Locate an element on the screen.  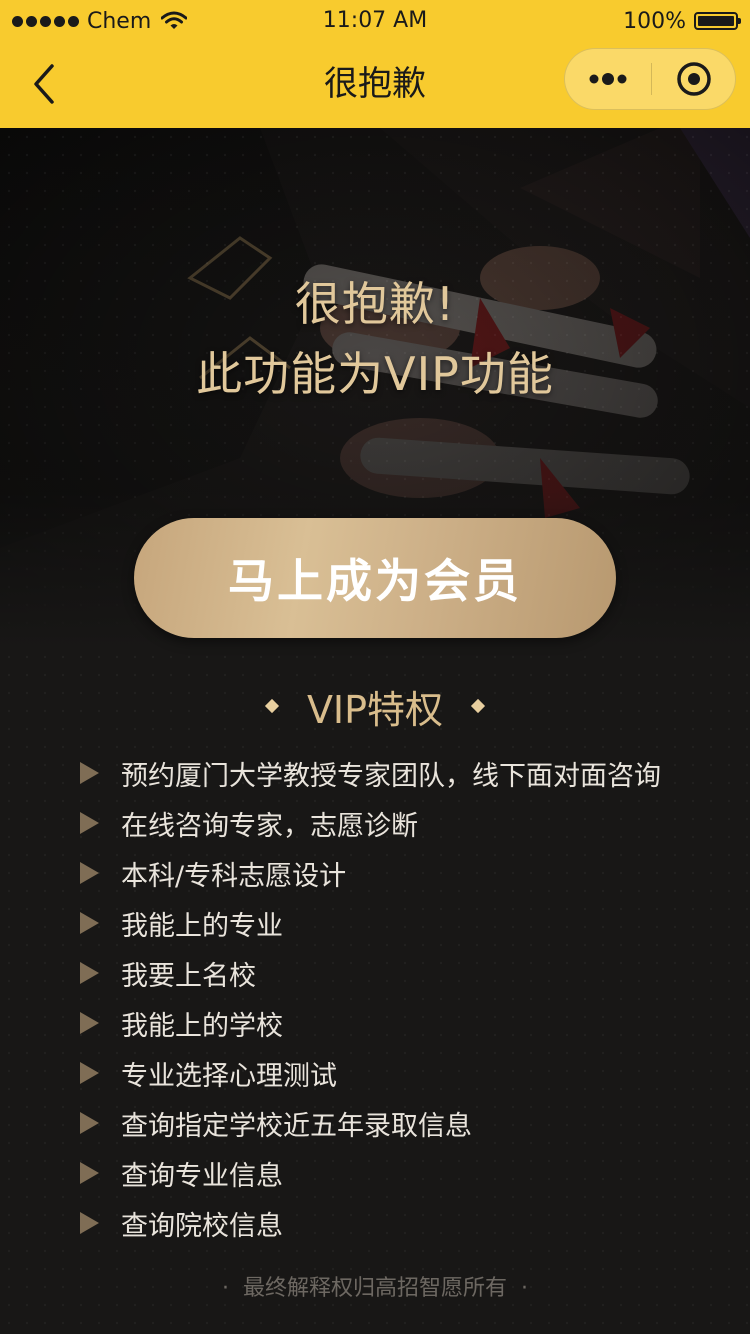
privilege-text: 我要上名校 is located at coordinates (188, 976).